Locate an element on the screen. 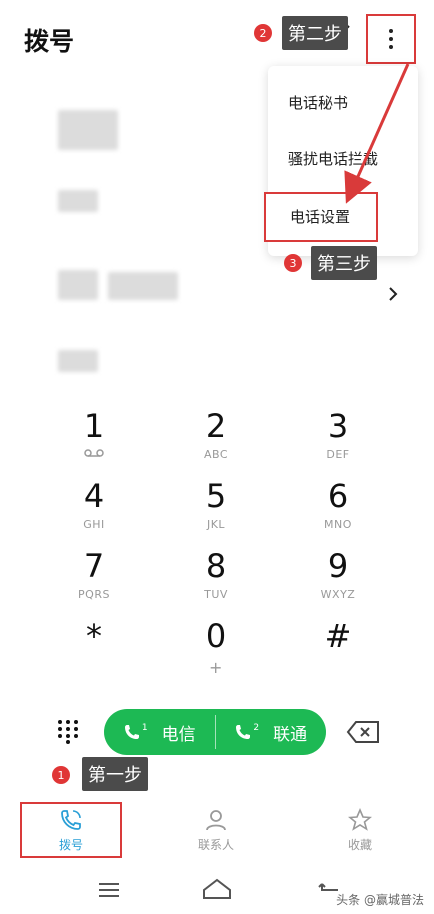 This screenshot has width=434, height=914. step-two-badge: 2 is located at coordinates (263, 33).